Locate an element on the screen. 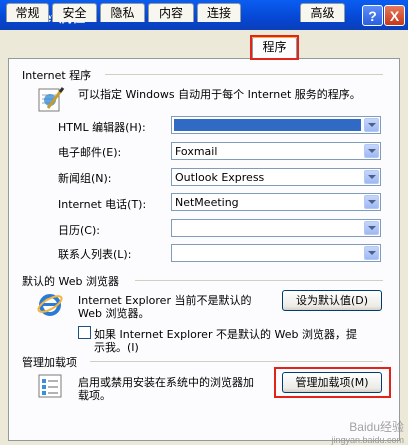 The height and width of the screenshot is (445, 408). internet-call-label: Internet 电话(T): is located at coordinates (102, 204).